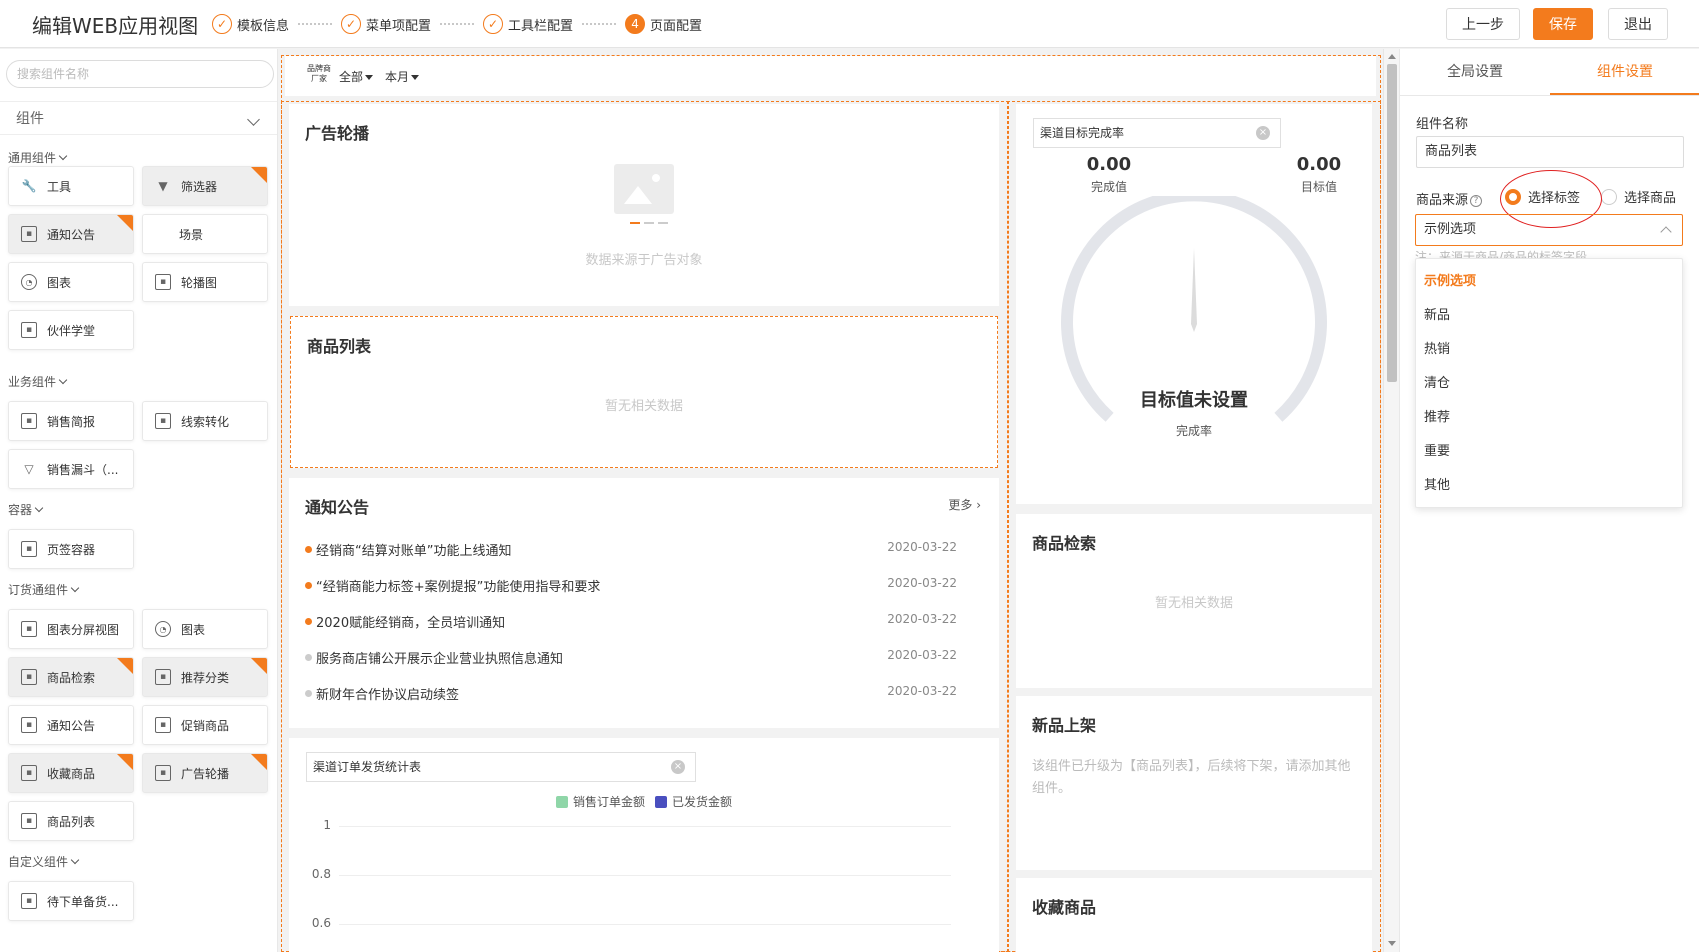 Image resolution: width=1699 pixels, height=952 pixels. I want to click on grid-line, so click(645, 875).